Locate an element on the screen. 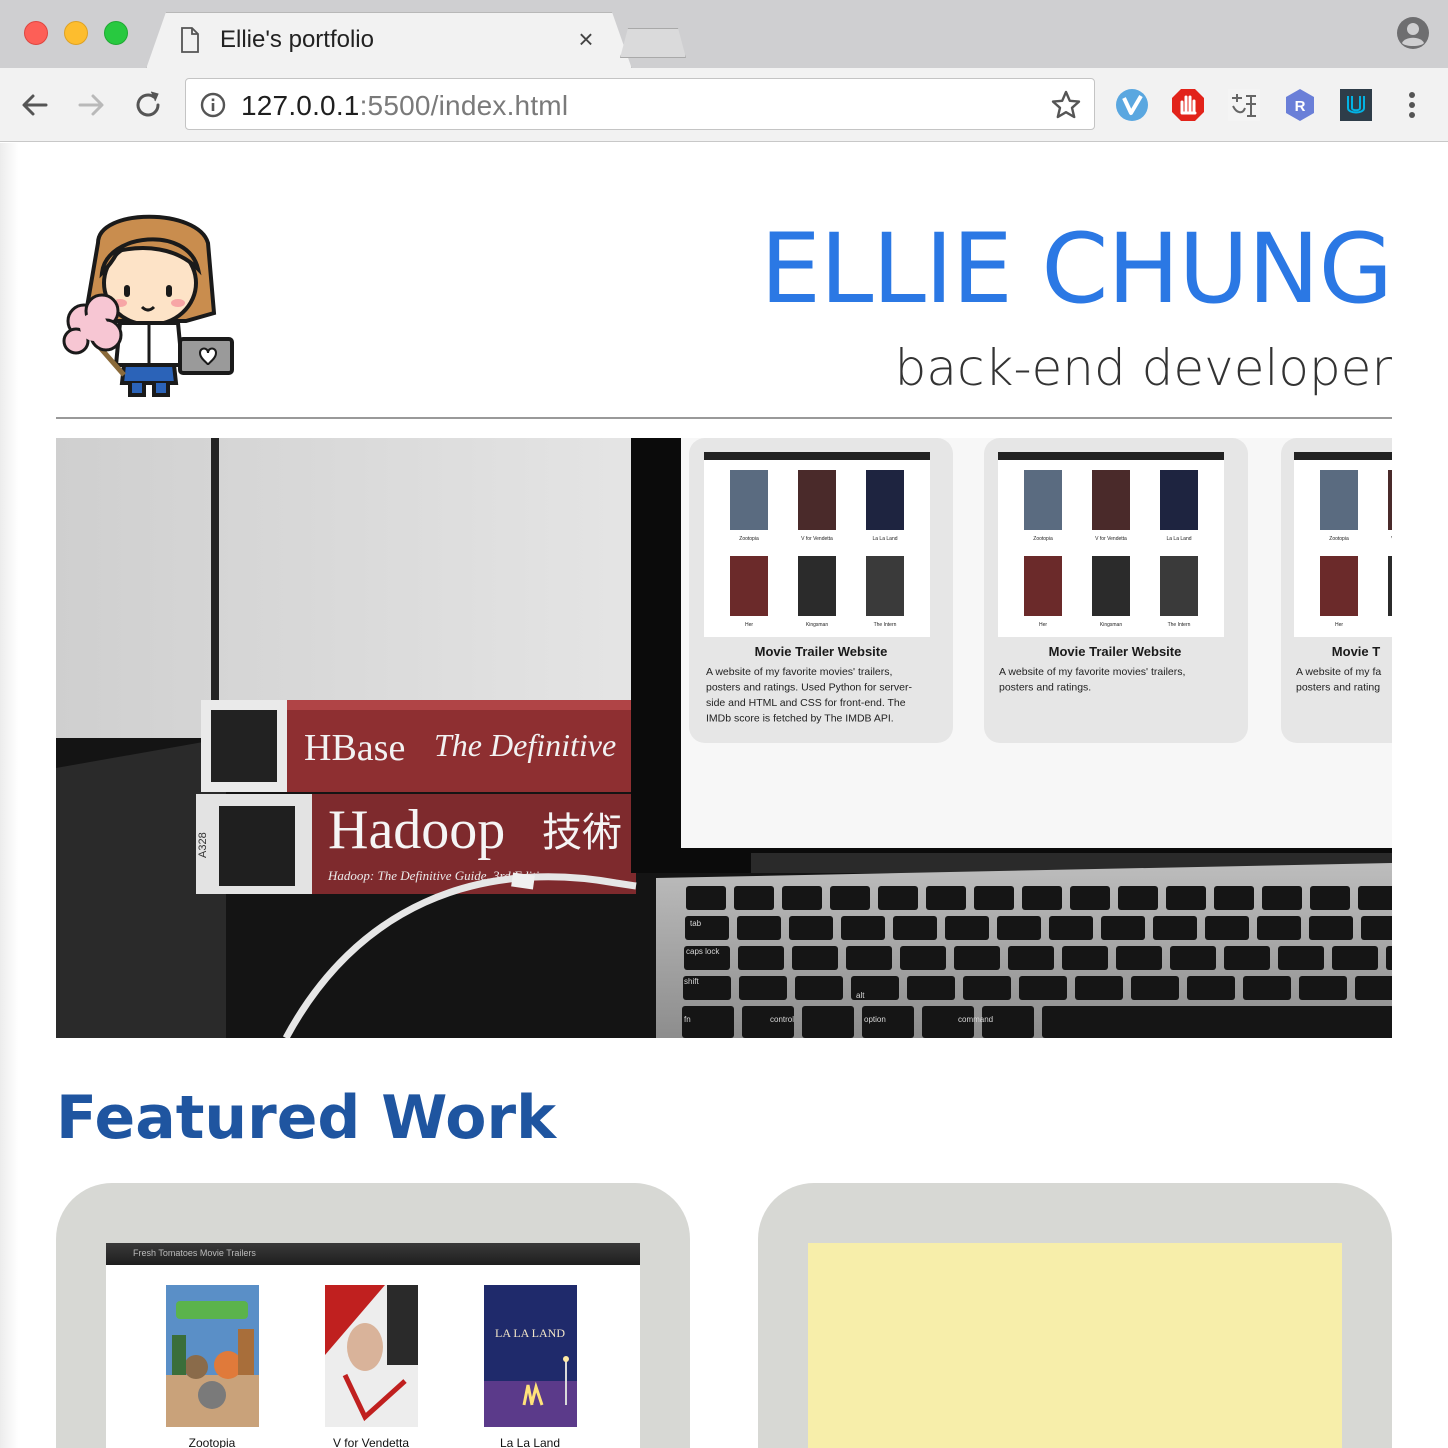 The image size is (1448, 1448). project-placeholder is located at coordinates (1075, 1345).